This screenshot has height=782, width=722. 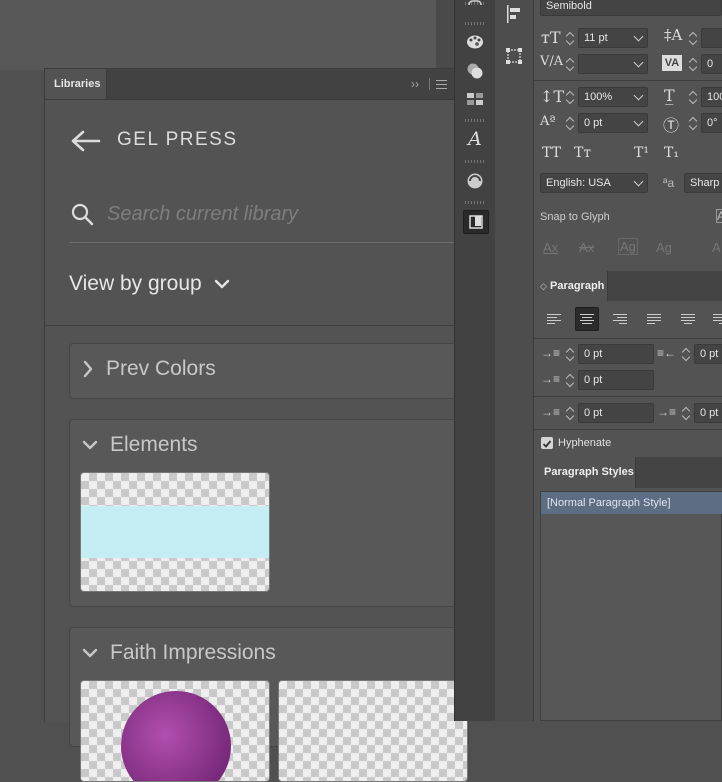 I want to click on tab-collapse-icon: ◇, so click(x=543, y=286).